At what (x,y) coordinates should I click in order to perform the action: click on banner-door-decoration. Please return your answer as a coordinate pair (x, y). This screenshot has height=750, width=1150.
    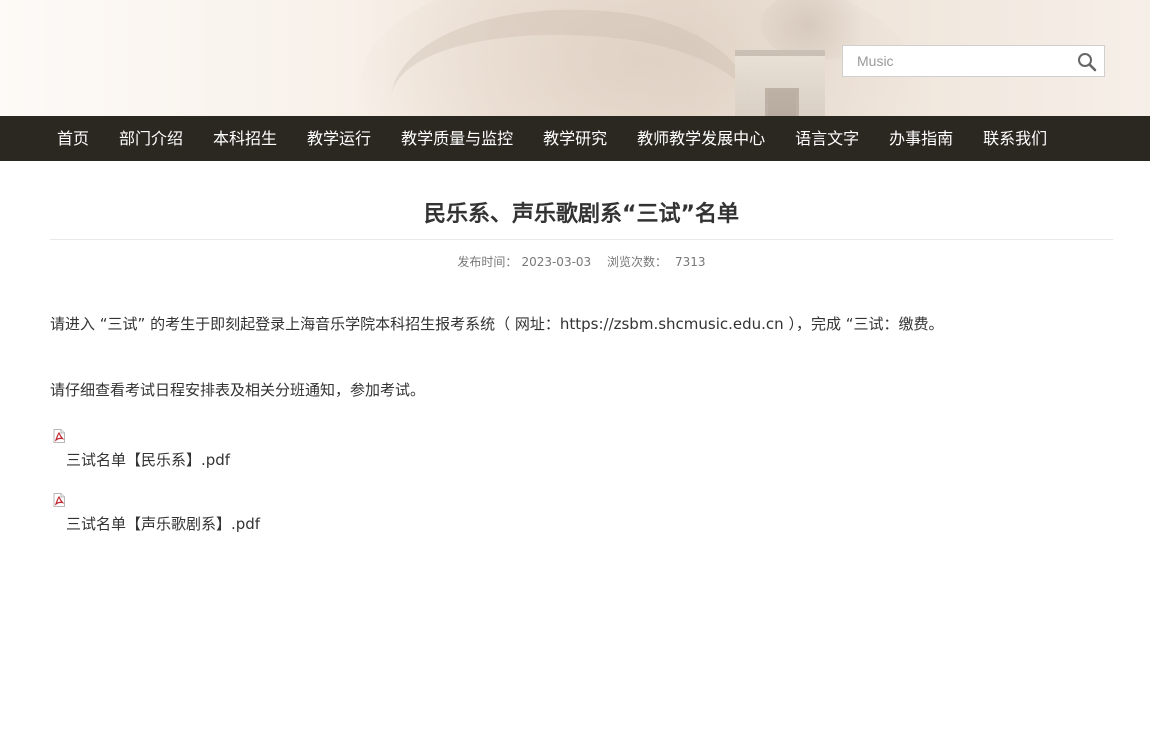
    Looking at the image, I should click on (782, 102).